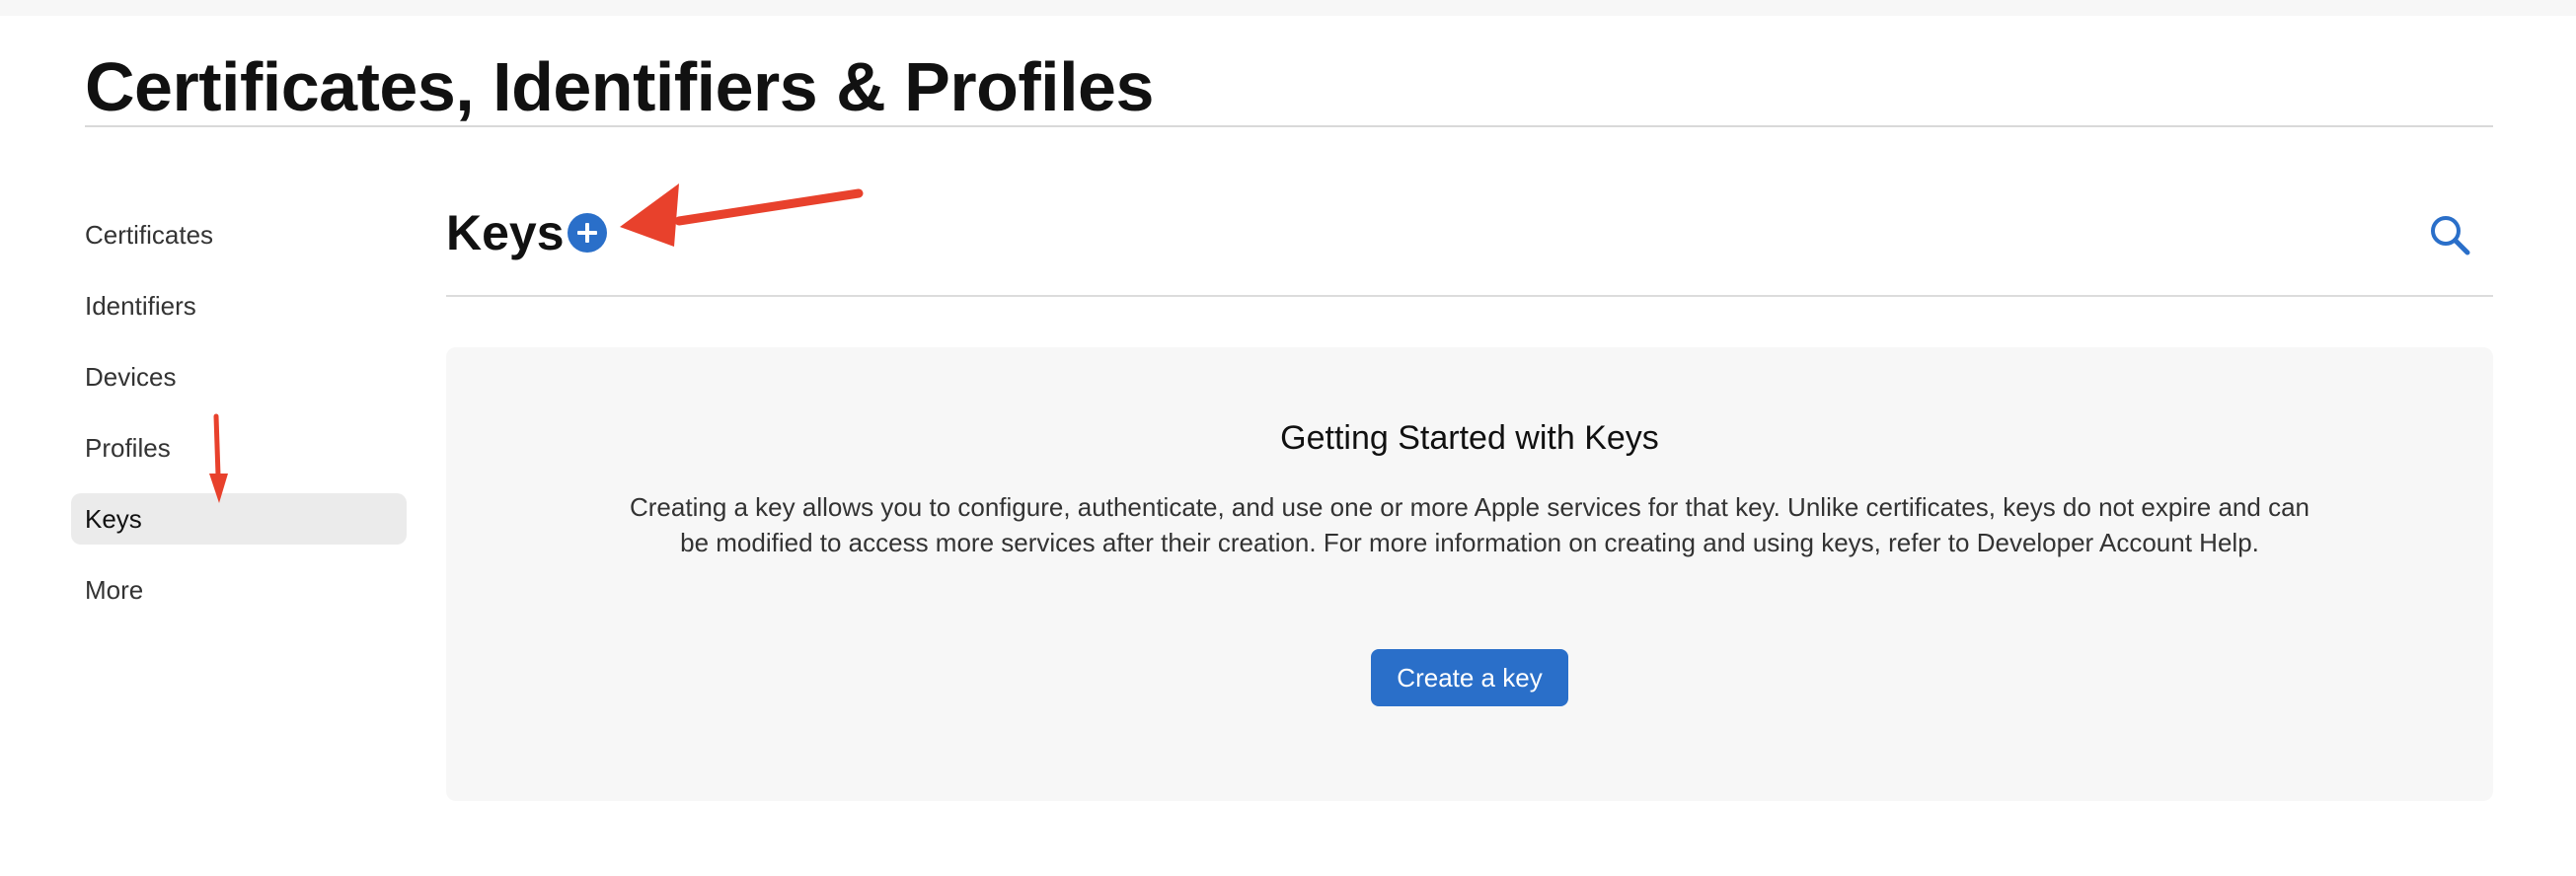 This screenshot has width=2576, height=876. Describe the element at coordinates (1470, 244) in the screenshot. I see `section-header: Keys` at that location.